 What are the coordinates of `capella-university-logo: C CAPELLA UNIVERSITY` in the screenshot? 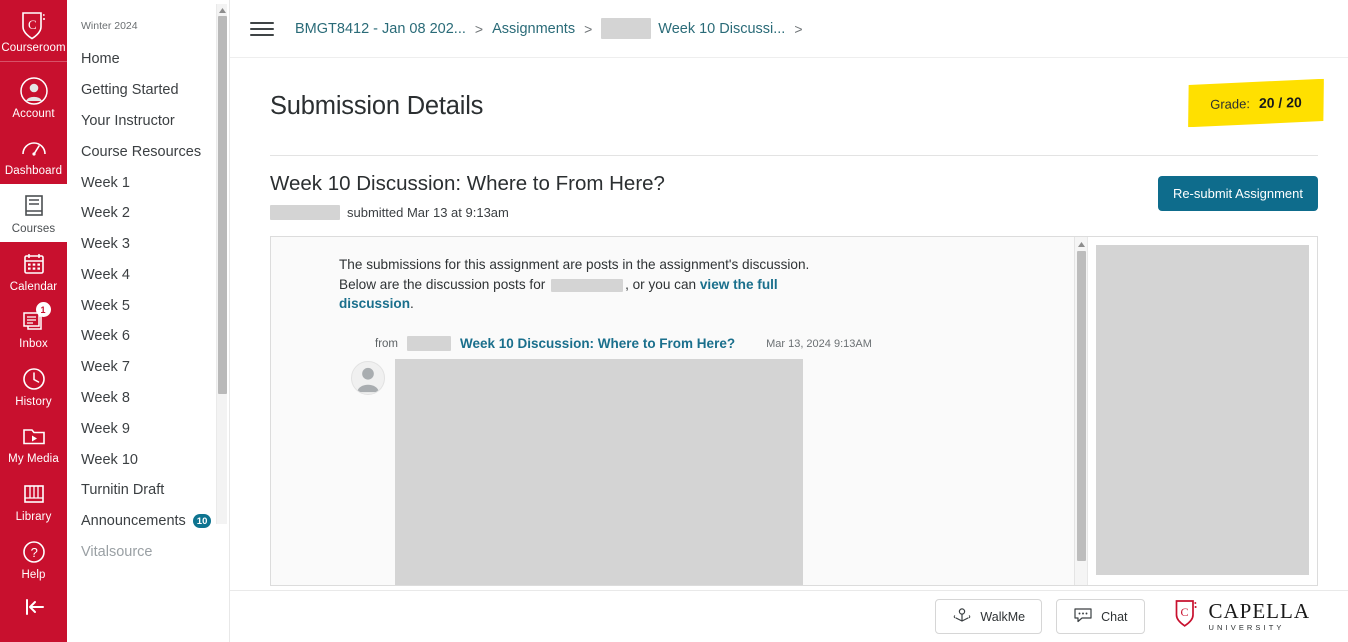 It's located at (1242, 616).